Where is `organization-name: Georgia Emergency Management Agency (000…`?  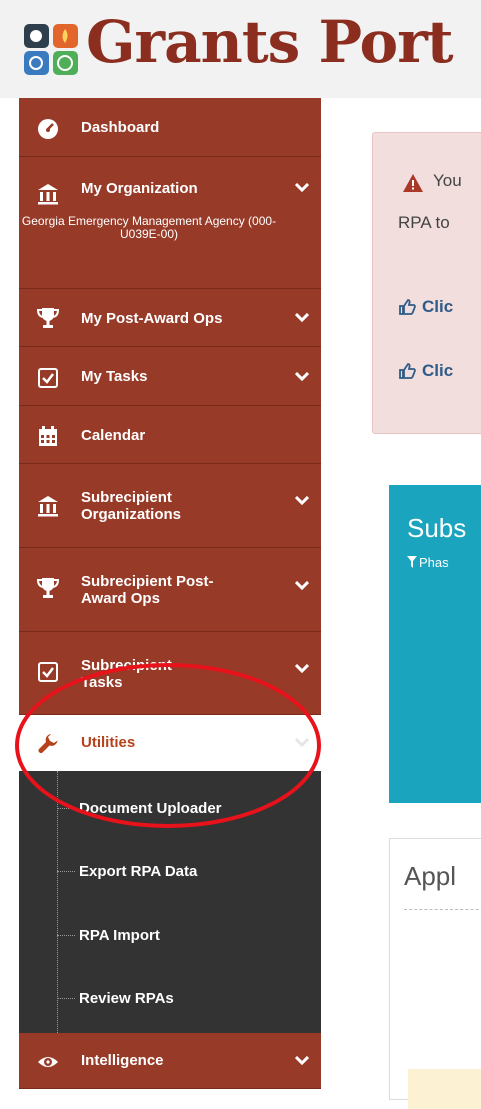
organization-name: Georgia Emergency Management Agency (000… is located at coordinates (149, 227).